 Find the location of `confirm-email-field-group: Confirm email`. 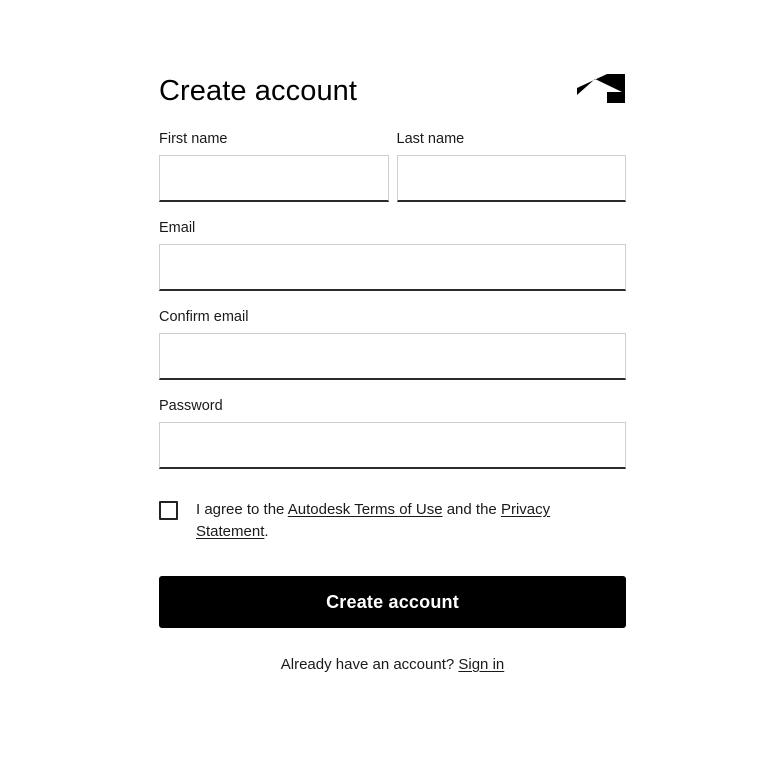

confirm-email-field-group: Confirm email is located at coordinates (392, 344).